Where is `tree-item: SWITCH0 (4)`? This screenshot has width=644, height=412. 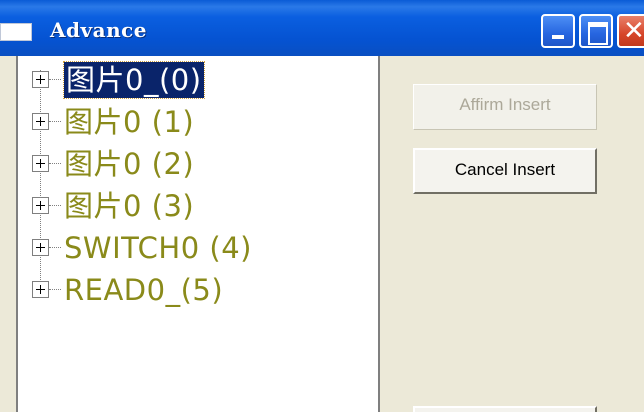
tree-item: SWITCH0 (4) is located at coordinates (188, 248).